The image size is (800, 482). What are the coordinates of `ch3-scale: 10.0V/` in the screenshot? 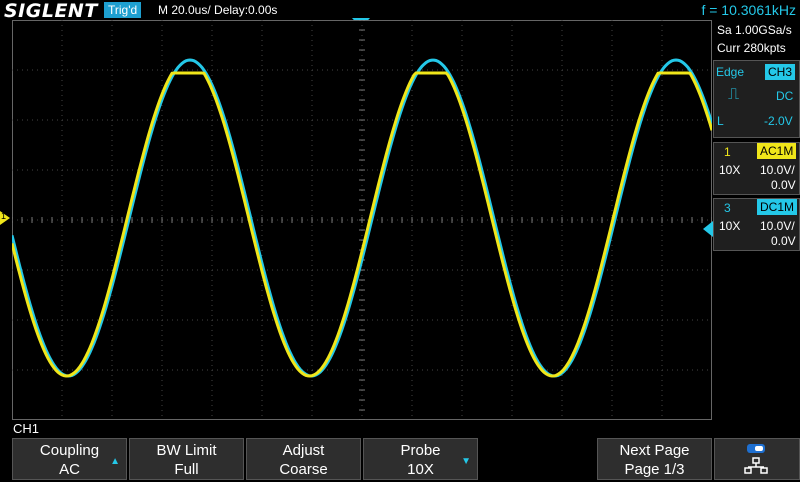 It's located at (777, 226).